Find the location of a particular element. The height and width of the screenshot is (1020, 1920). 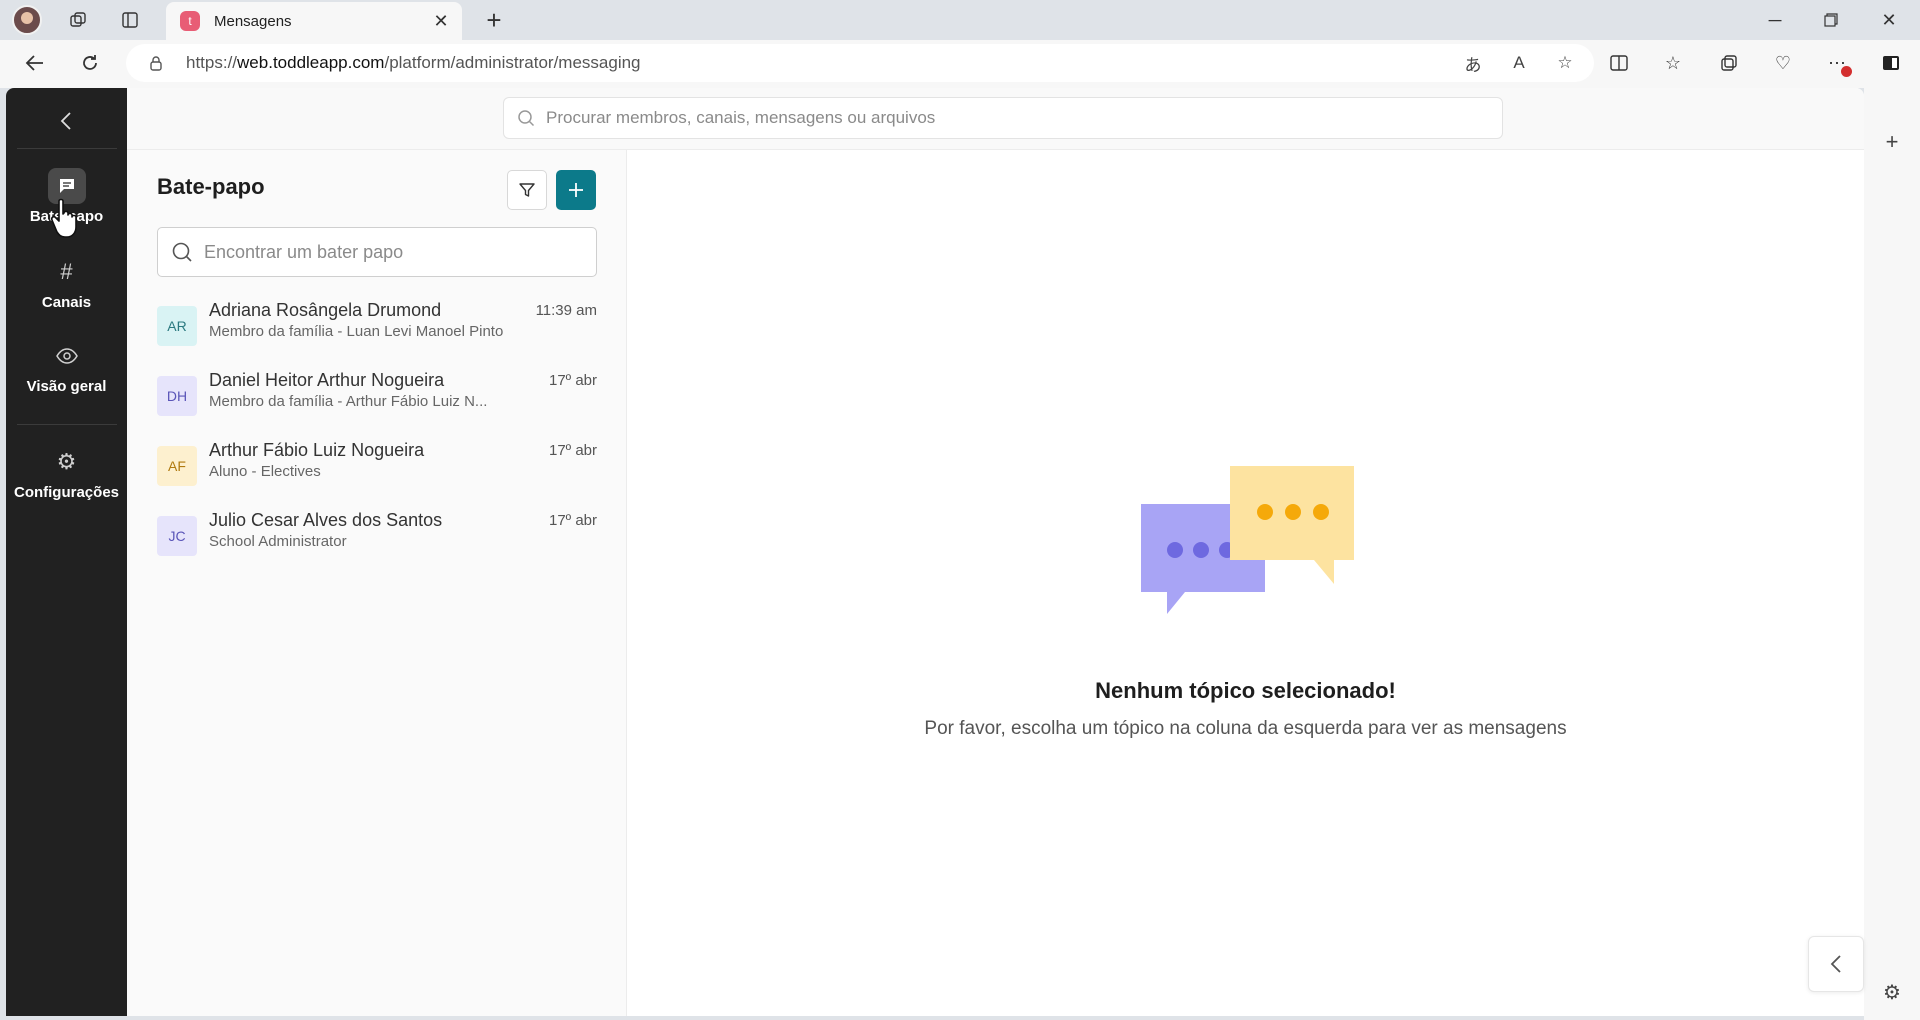

new-chat-button is located at coordinates (576, 190).